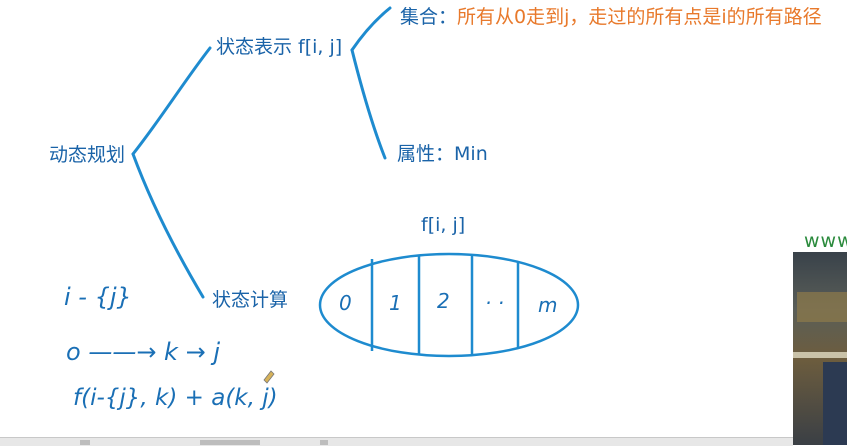  Describe the element at coordinates (98, 297) in the screenshot. I see `note-i-minus-j: i - {j}` at that location.